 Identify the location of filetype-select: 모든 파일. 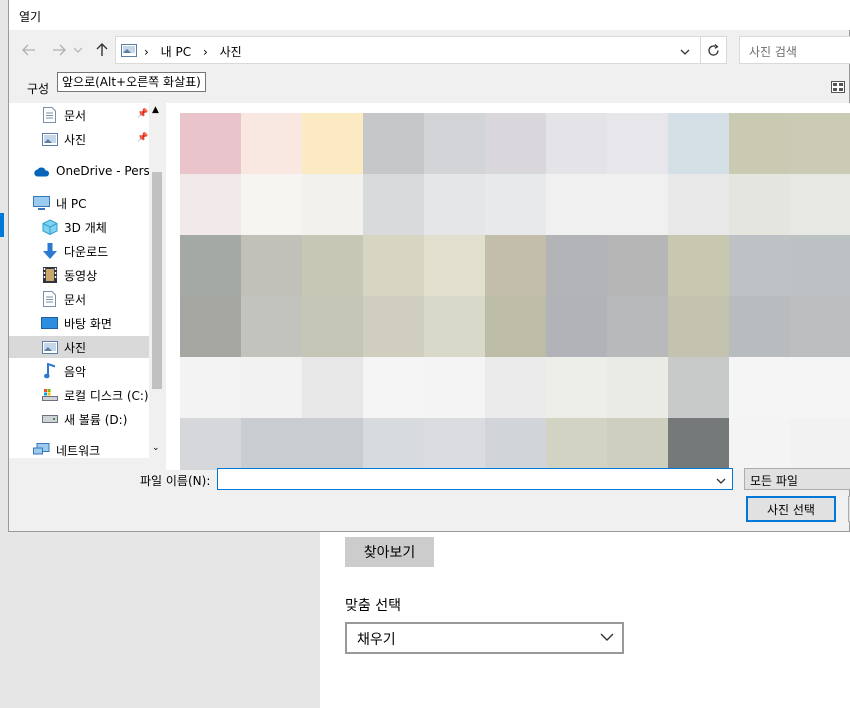
(797, 479).